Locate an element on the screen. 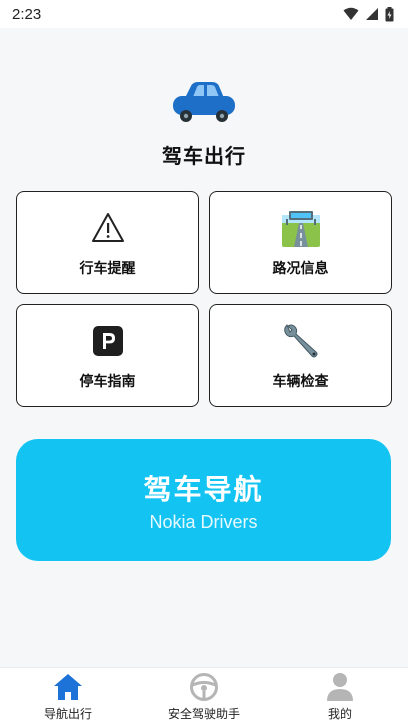  driving-reminder-label: 行车提醒 is located at coordinates (107, 268).